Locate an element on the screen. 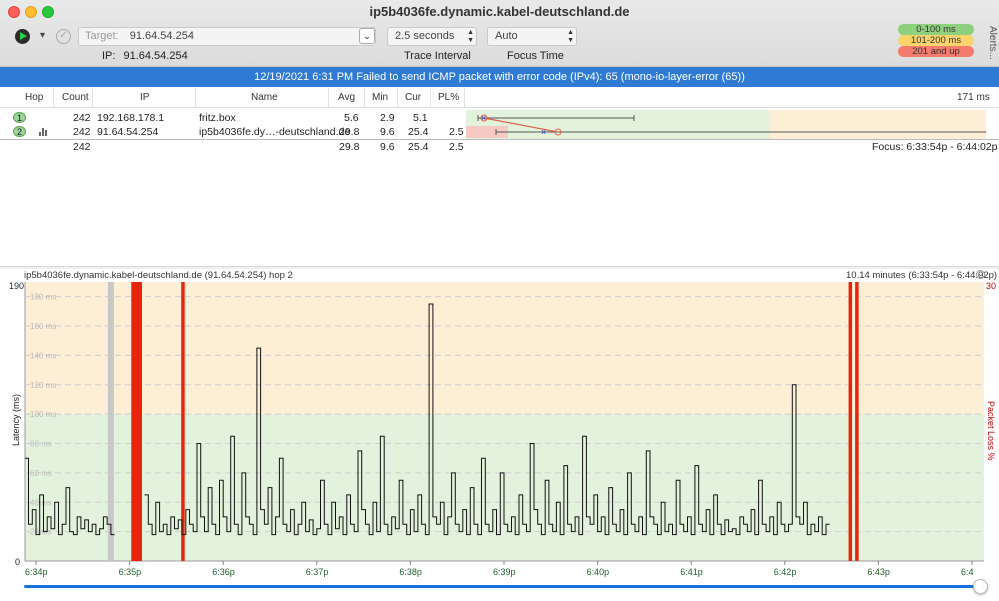 The image size is (999, 601). x-tick-label: 6:41p is located at coordinates (691, 572).